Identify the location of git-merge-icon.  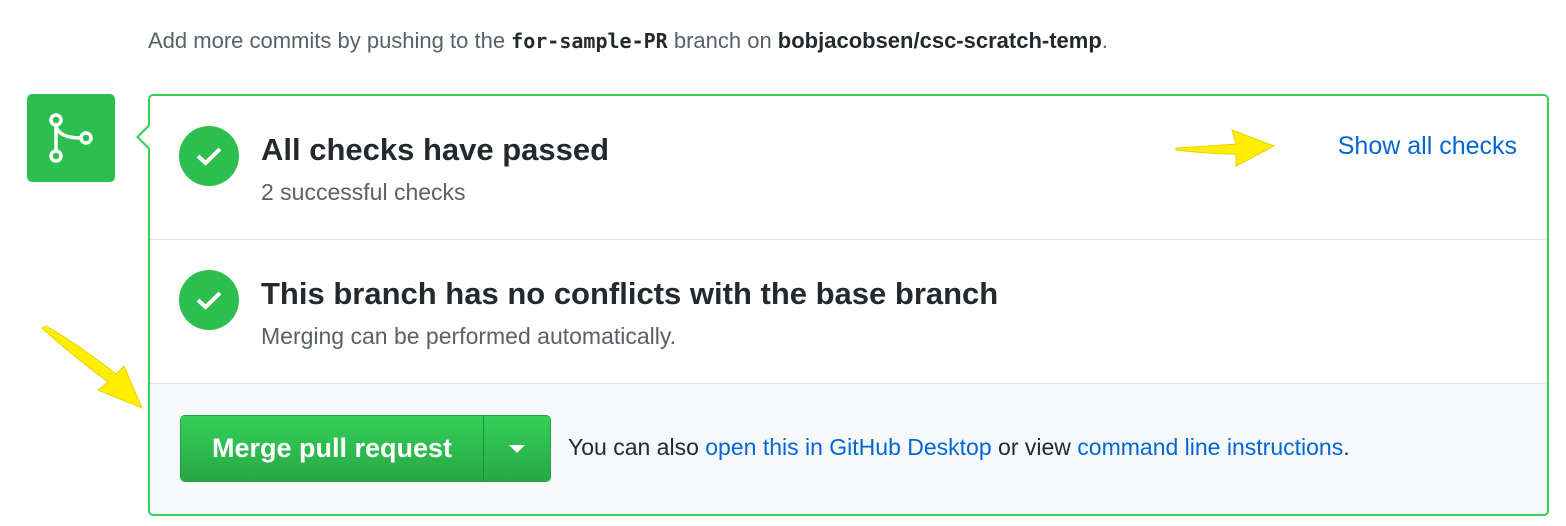
(71, 138).